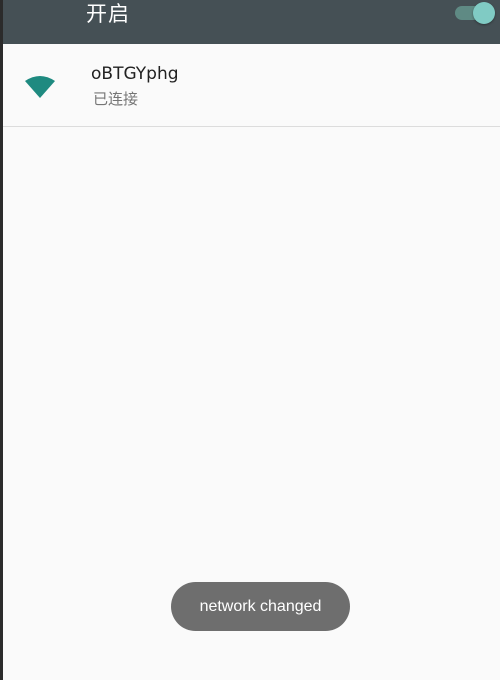 The width and height of the screenshot is (500, 680). What do you see at coordinates (40, 87) in the screenshot?
I see `wifi-signal-icon` at bounding box center [40, 87].